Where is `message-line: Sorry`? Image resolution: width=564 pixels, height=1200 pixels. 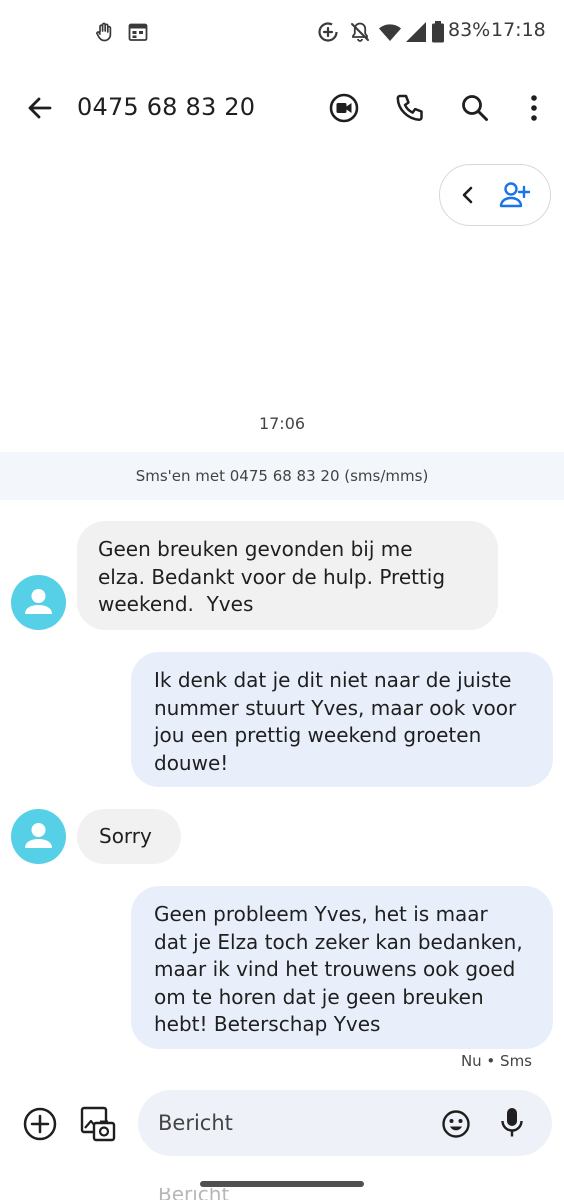 message-line: Sorry is located at coordinates (125, 836).